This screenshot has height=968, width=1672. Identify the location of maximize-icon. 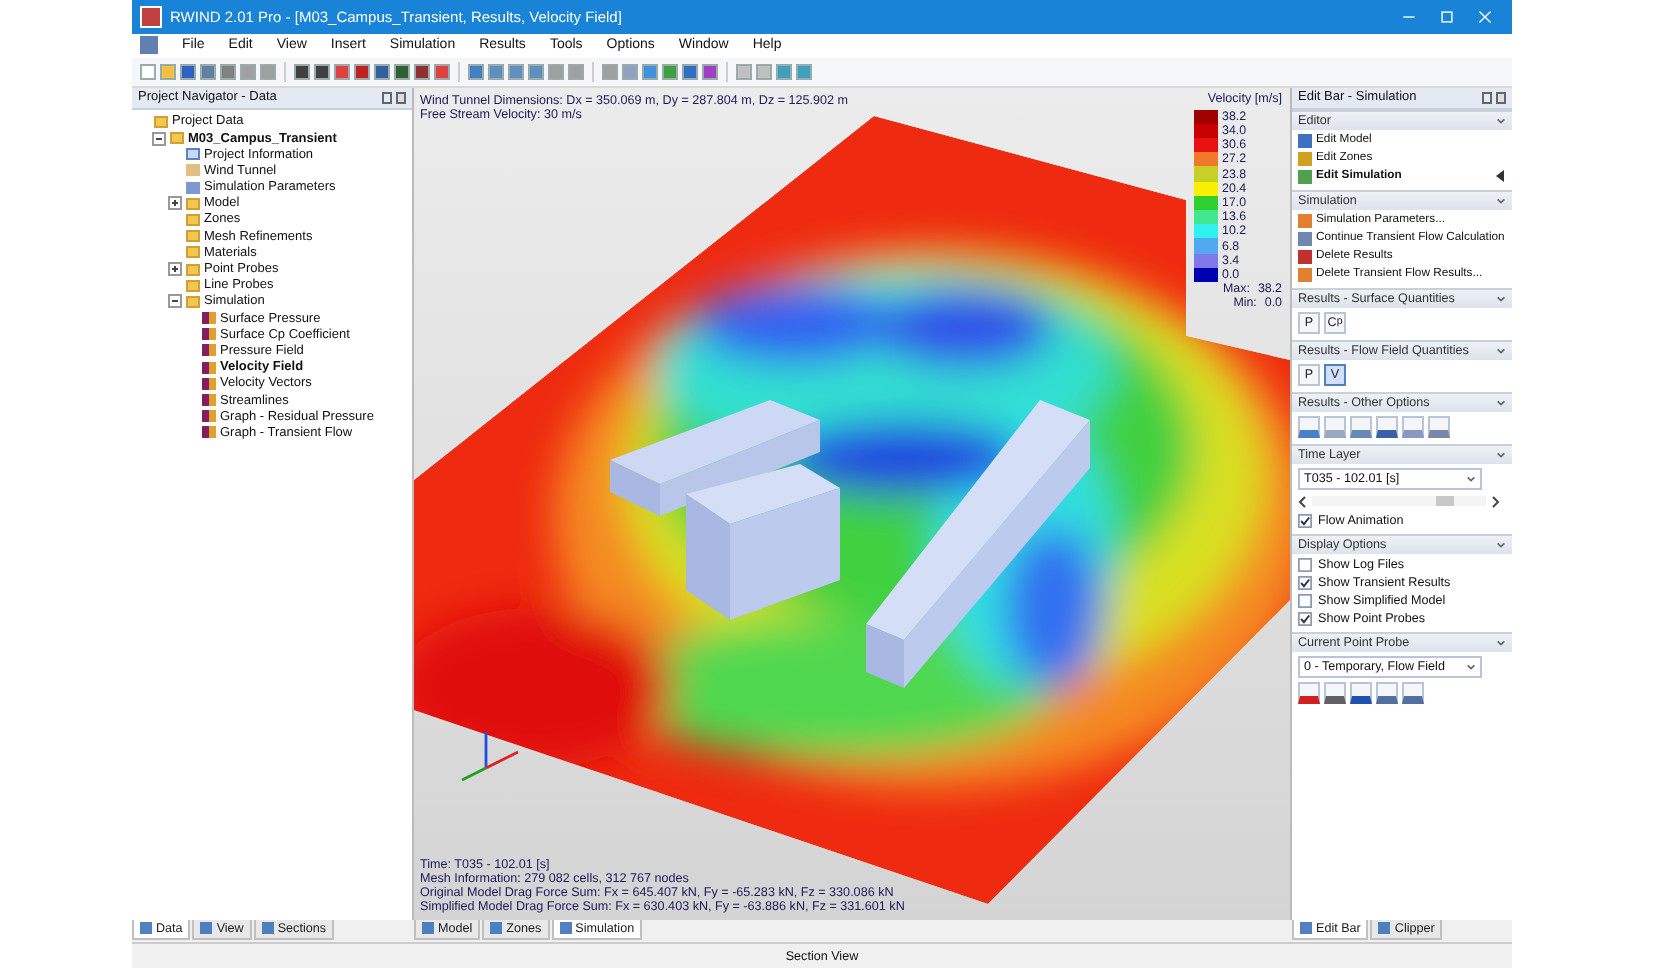
(1447, 16).